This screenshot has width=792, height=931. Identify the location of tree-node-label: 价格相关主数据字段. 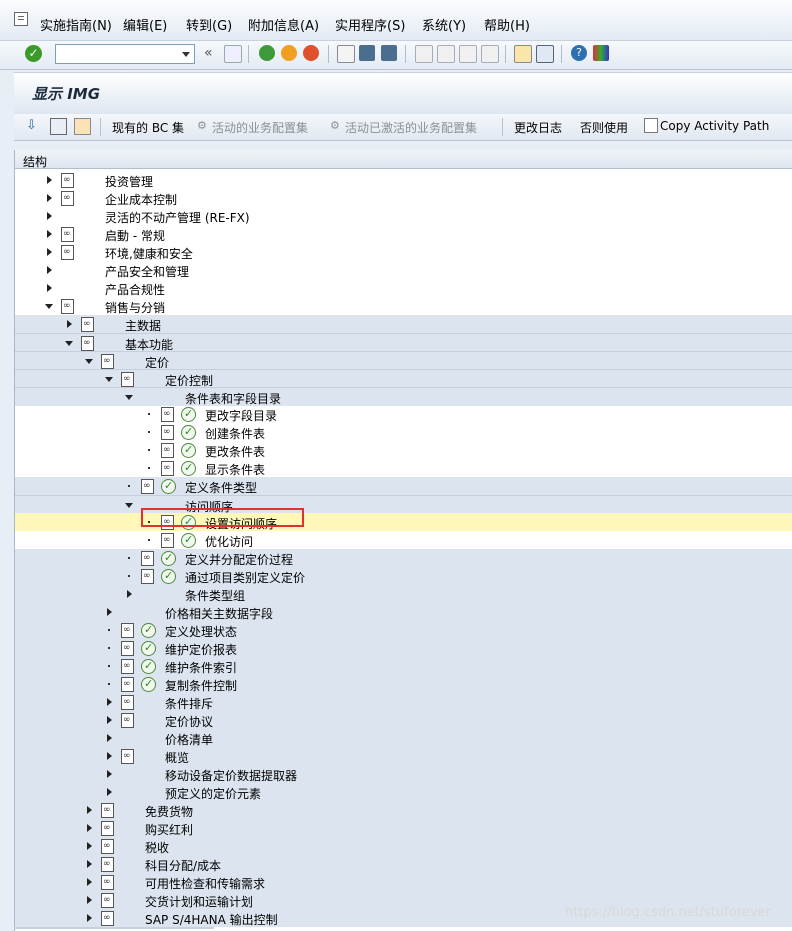
(219, 613).